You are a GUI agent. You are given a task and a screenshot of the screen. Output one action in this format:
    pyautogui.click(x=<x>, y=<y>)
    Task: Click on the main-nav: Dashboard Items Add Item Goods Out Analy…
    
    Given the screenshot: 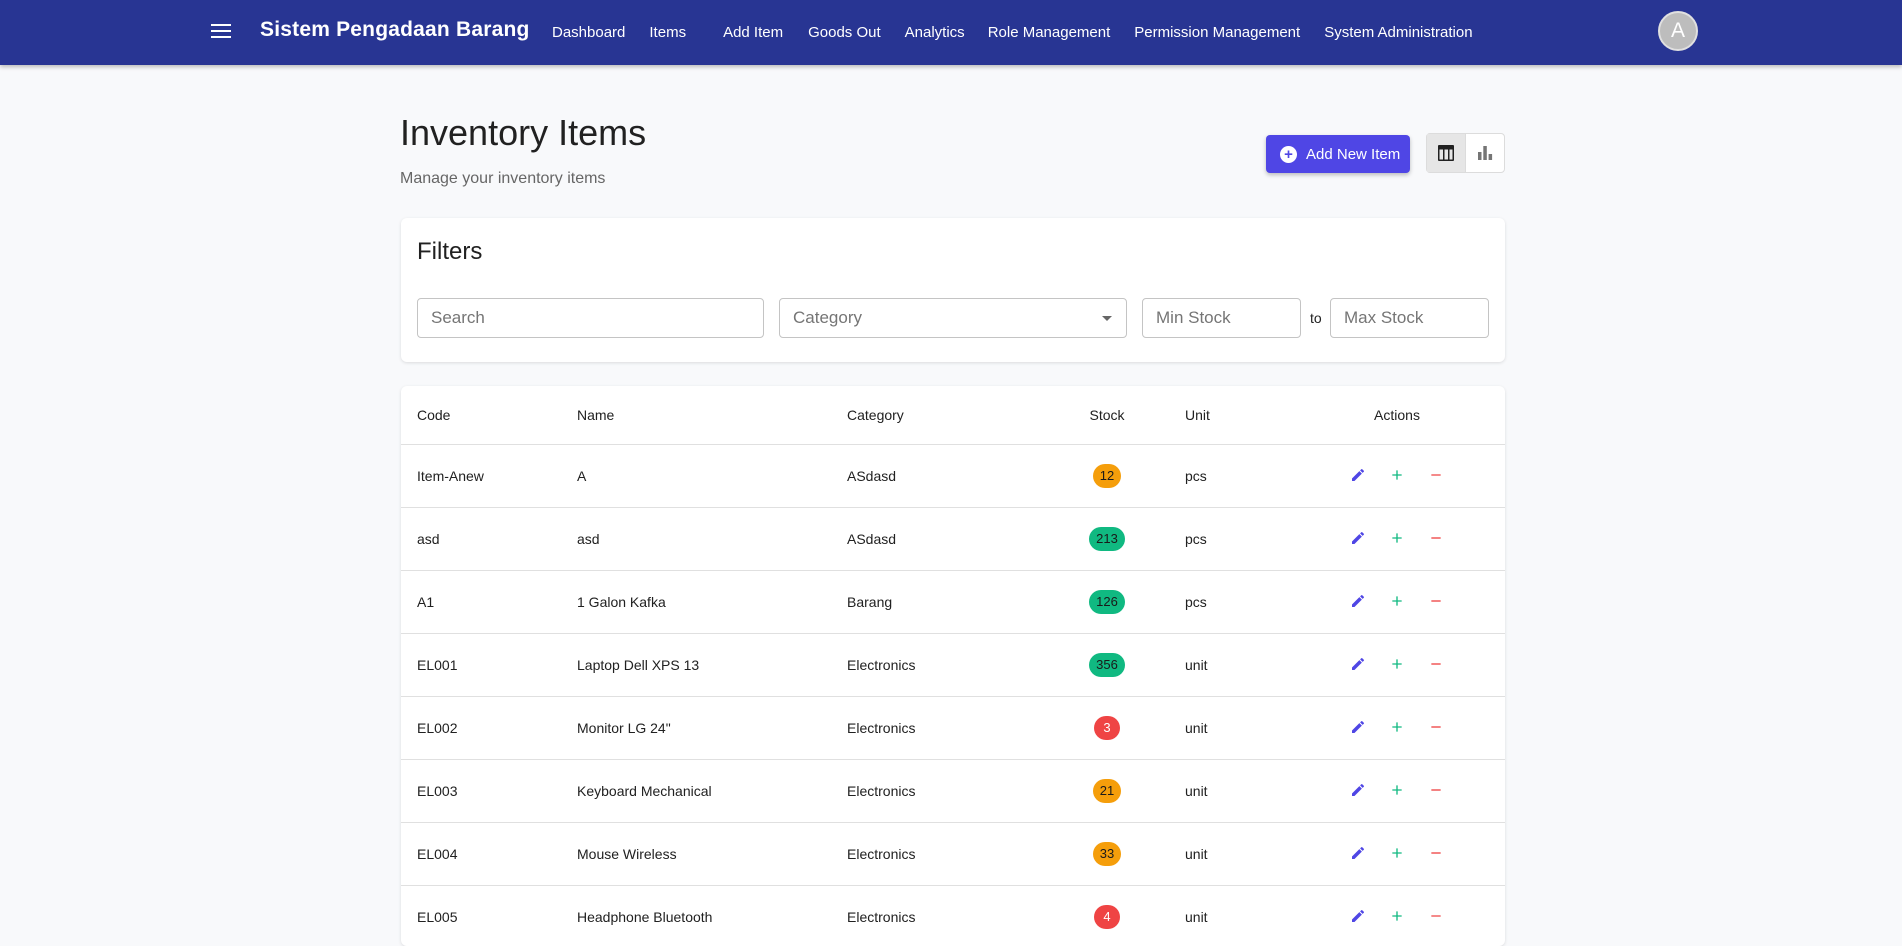 What is the action you would take?
    pyautogui.click(x=1012, y=32)
    